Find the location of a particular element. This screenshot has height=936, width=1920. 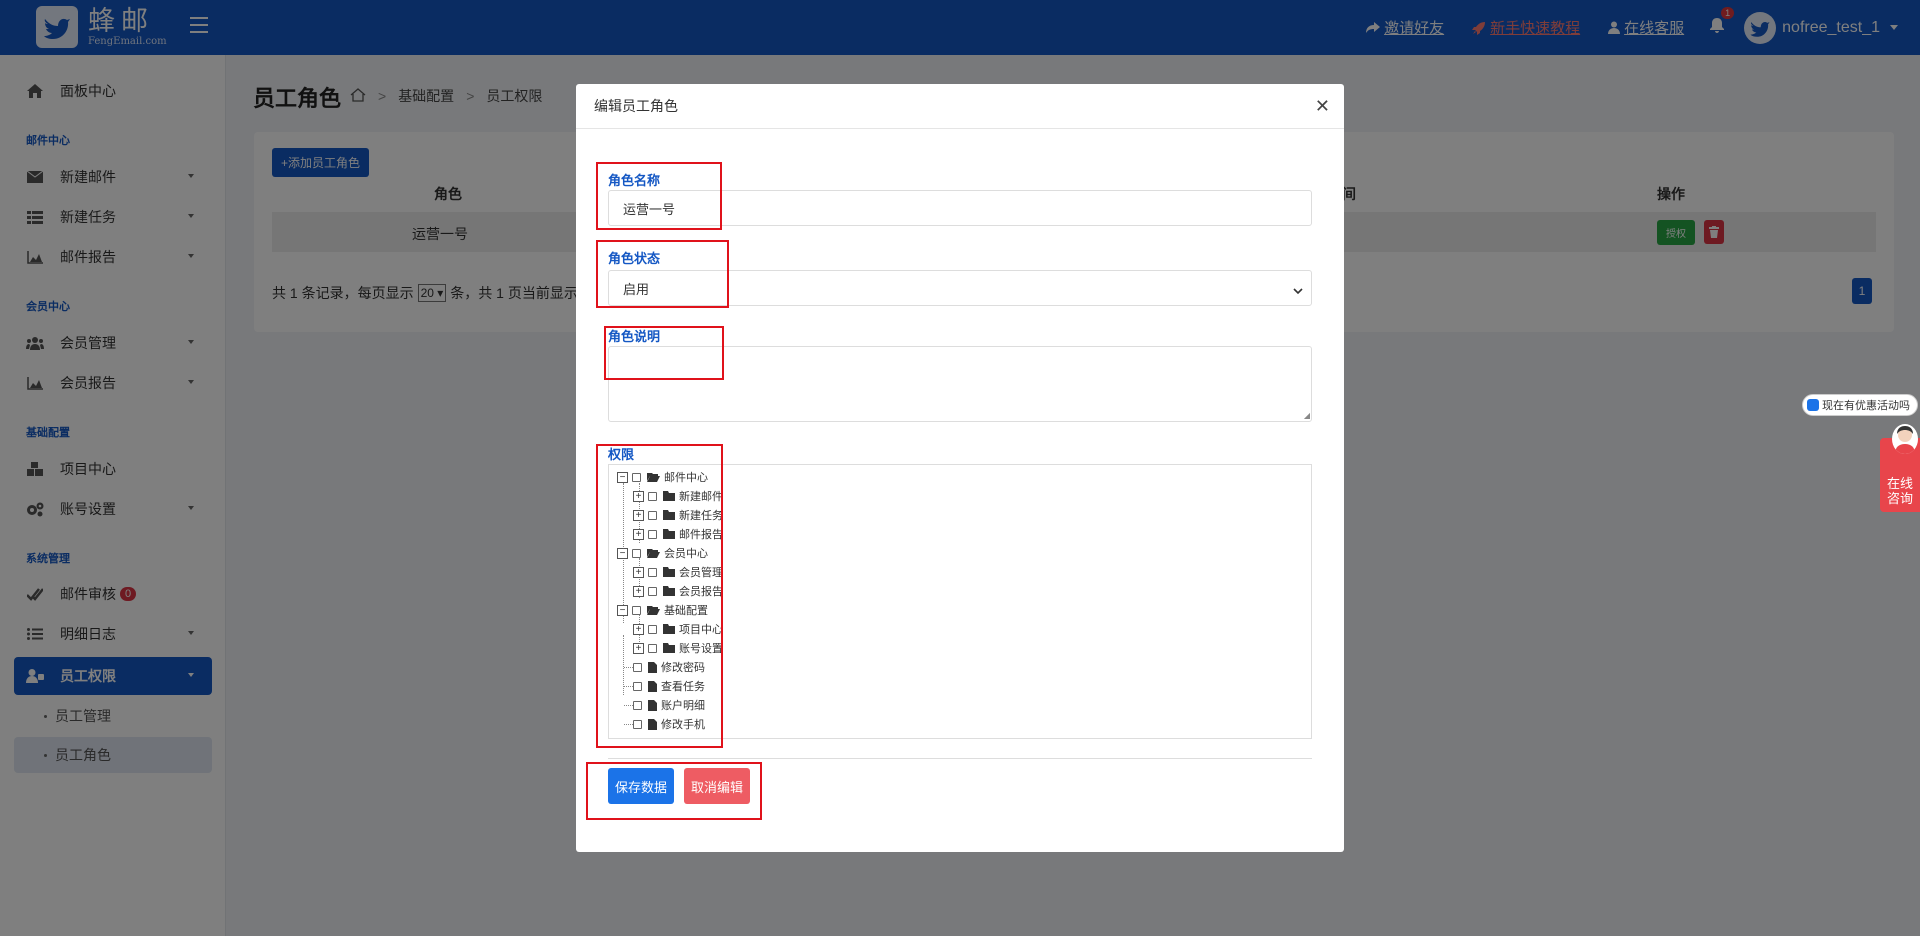

modal-title: 编辑员工角色 is located at coordinates (636, 106).